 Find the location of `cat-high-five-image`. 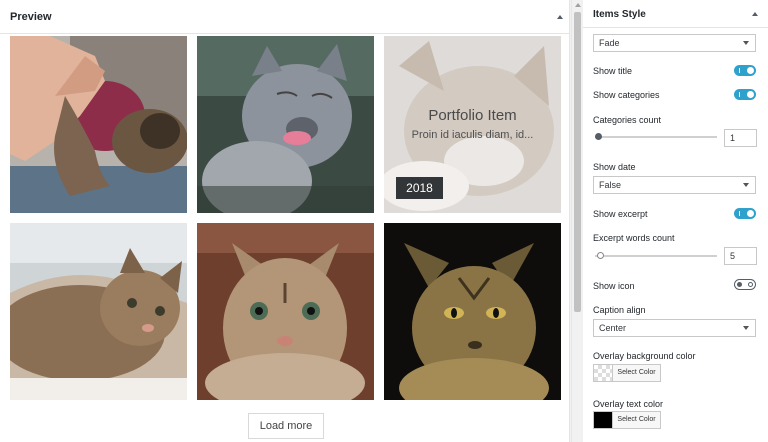

cat-high-five-image is located at coordinates (98, 124).